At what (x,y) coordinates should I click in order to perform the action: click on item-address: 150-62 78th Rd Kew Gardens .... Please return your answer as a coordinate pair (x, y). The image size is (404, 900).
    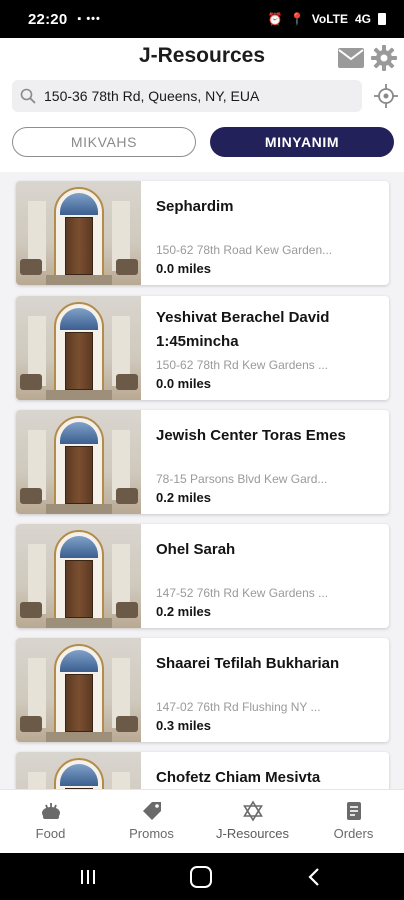
    Looking at the image, I should click on (242, 365).